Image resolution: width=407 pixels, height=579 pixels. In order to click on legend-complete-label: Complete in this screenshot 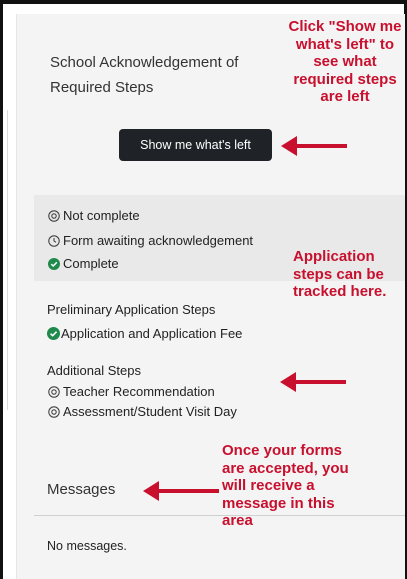, I will do `click(91, 263)`.